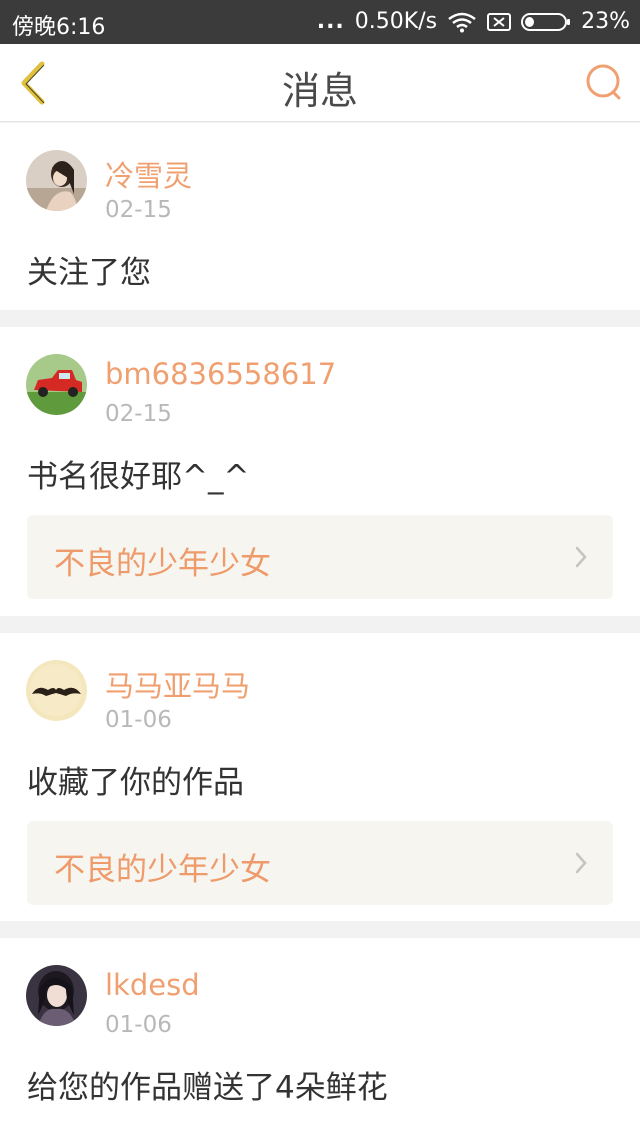  What do you see at coordinates (152, 985) in the screenshot?
I see `username: lkdesd` at bounding box center [152, 985].